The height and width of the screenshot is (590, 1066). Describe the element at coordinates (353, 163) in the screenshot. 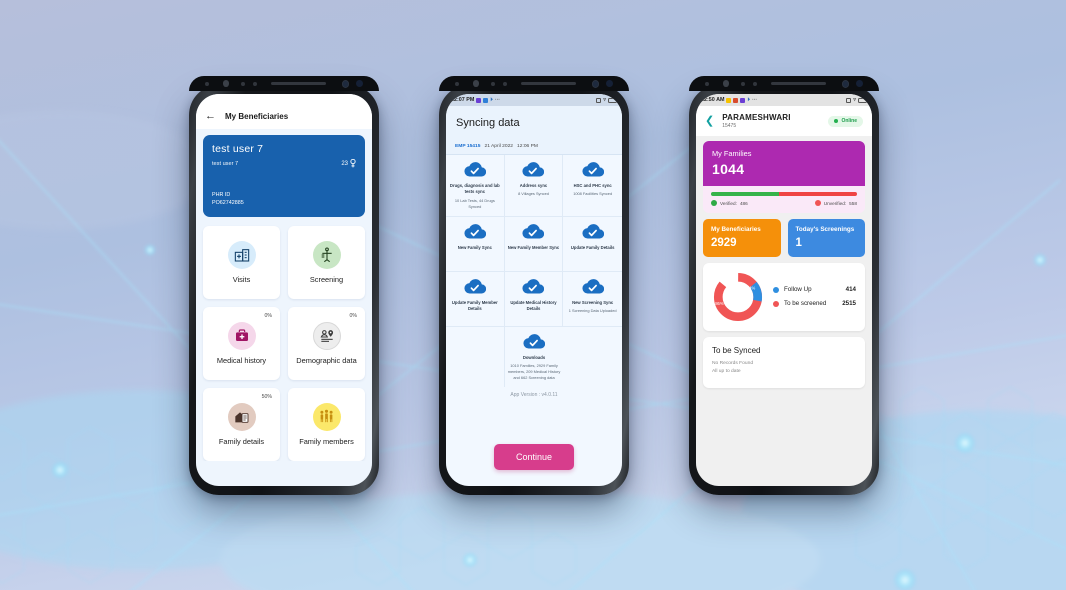

I see `female-icon` at that location.